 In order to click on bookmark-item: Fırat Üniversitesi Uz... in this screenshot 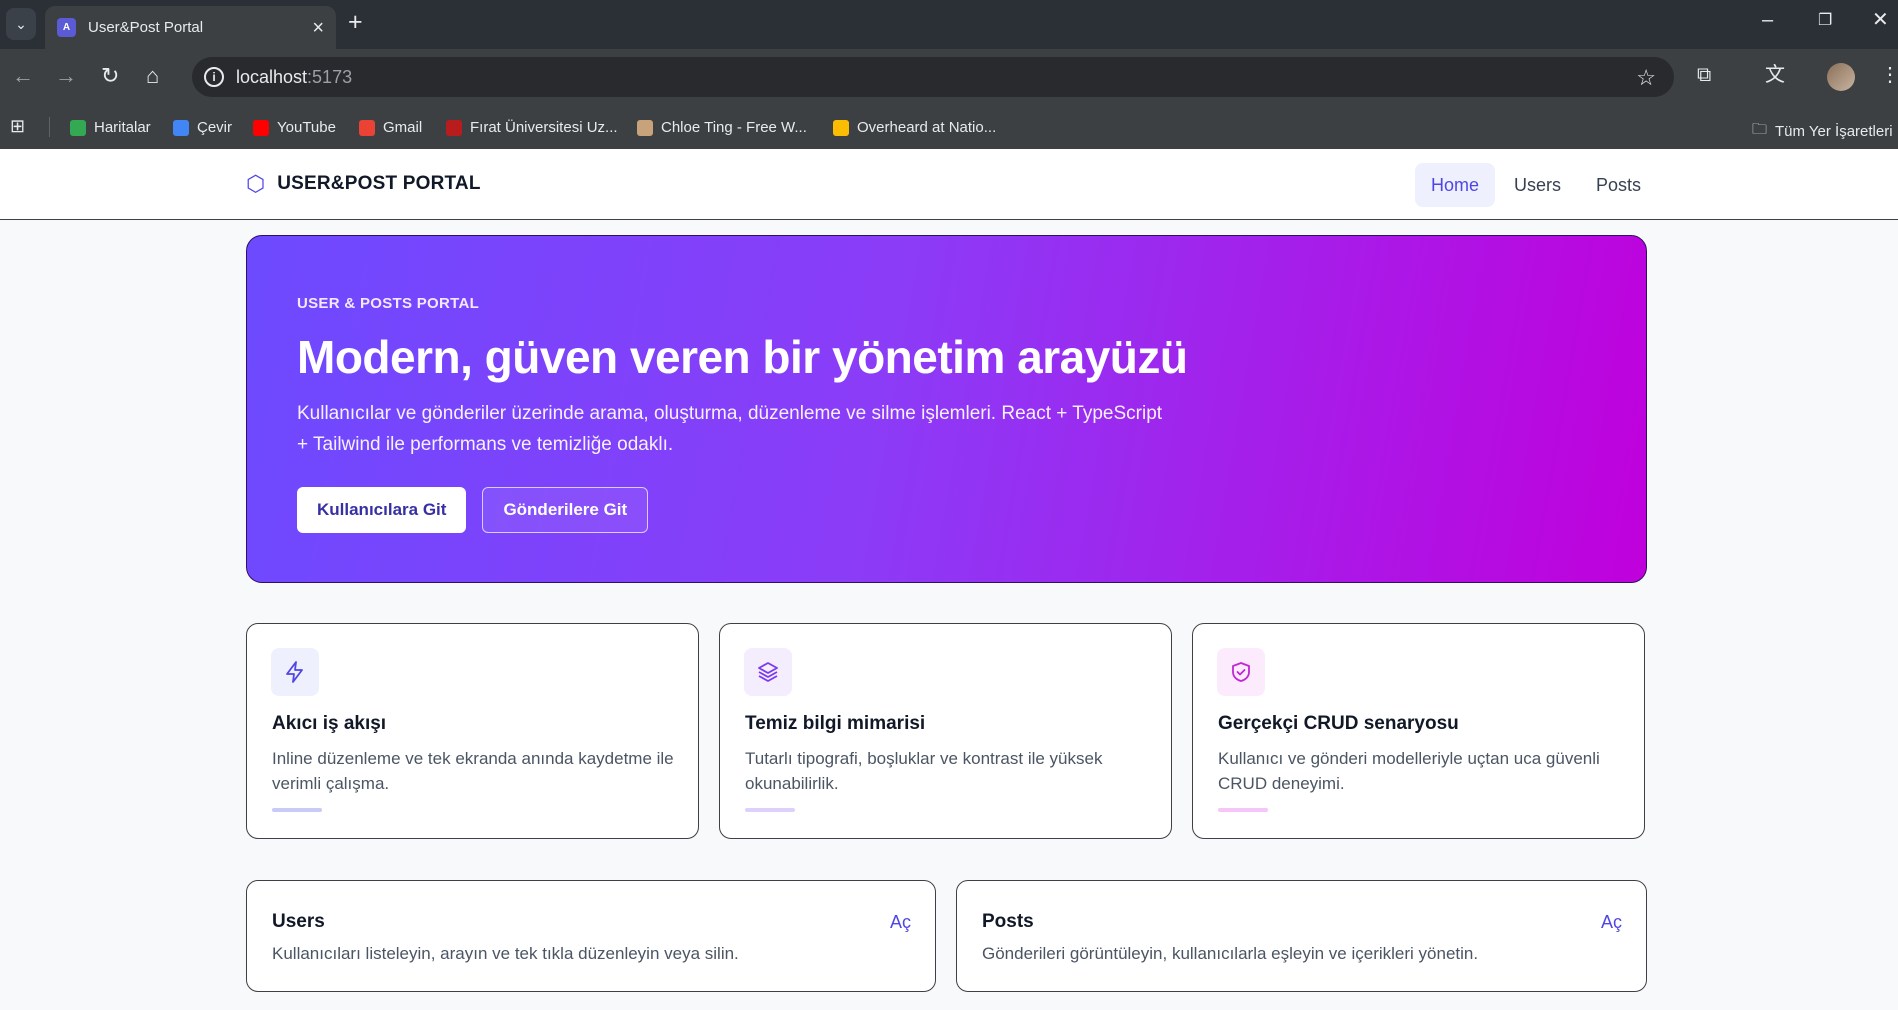, I will do `click(532, 127)`.